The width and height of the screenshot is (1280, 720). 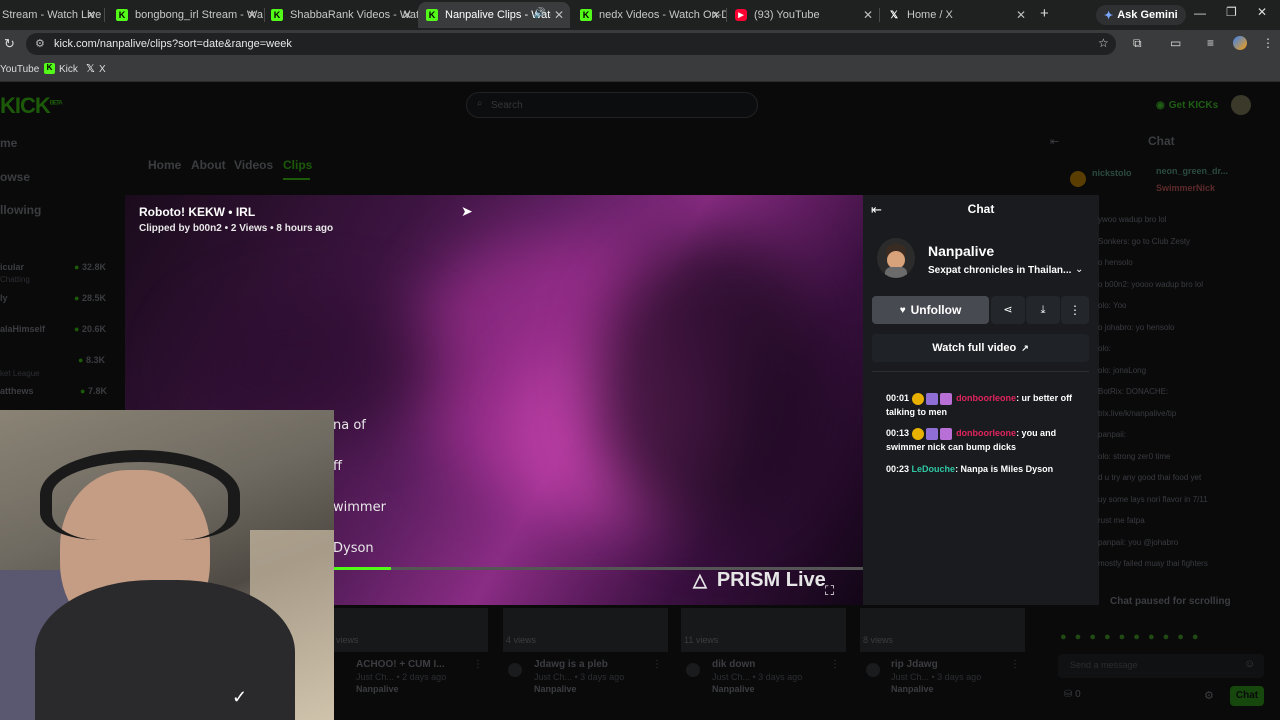 I want to click on speaker-icon: 🔊, so click(x=540, y=13).